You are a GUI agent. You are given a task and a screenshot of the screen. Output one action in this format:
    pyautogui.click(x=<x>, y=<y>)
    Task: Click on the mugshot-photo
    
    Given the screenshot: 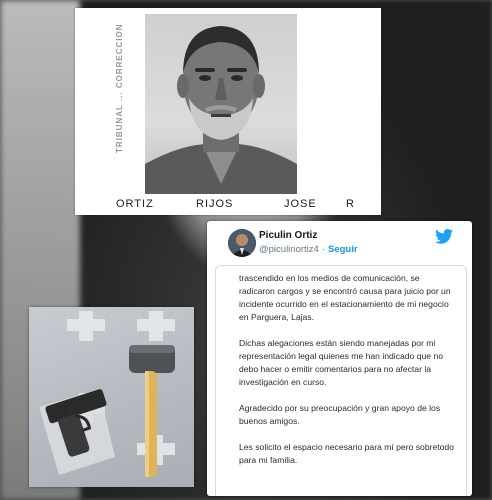 What is the action you would take?
    pyautogui.click(x=221, y=104)
    